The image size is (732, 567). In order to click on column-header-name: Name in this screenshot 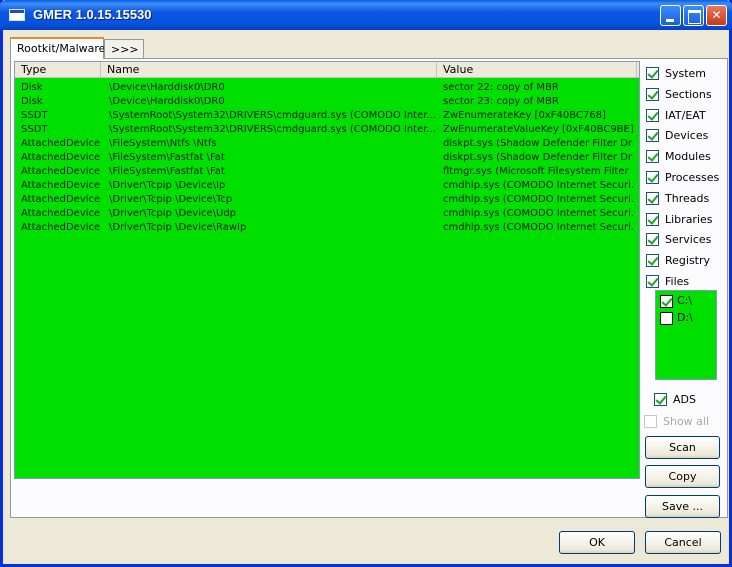, I will do `click(269, 70)`.